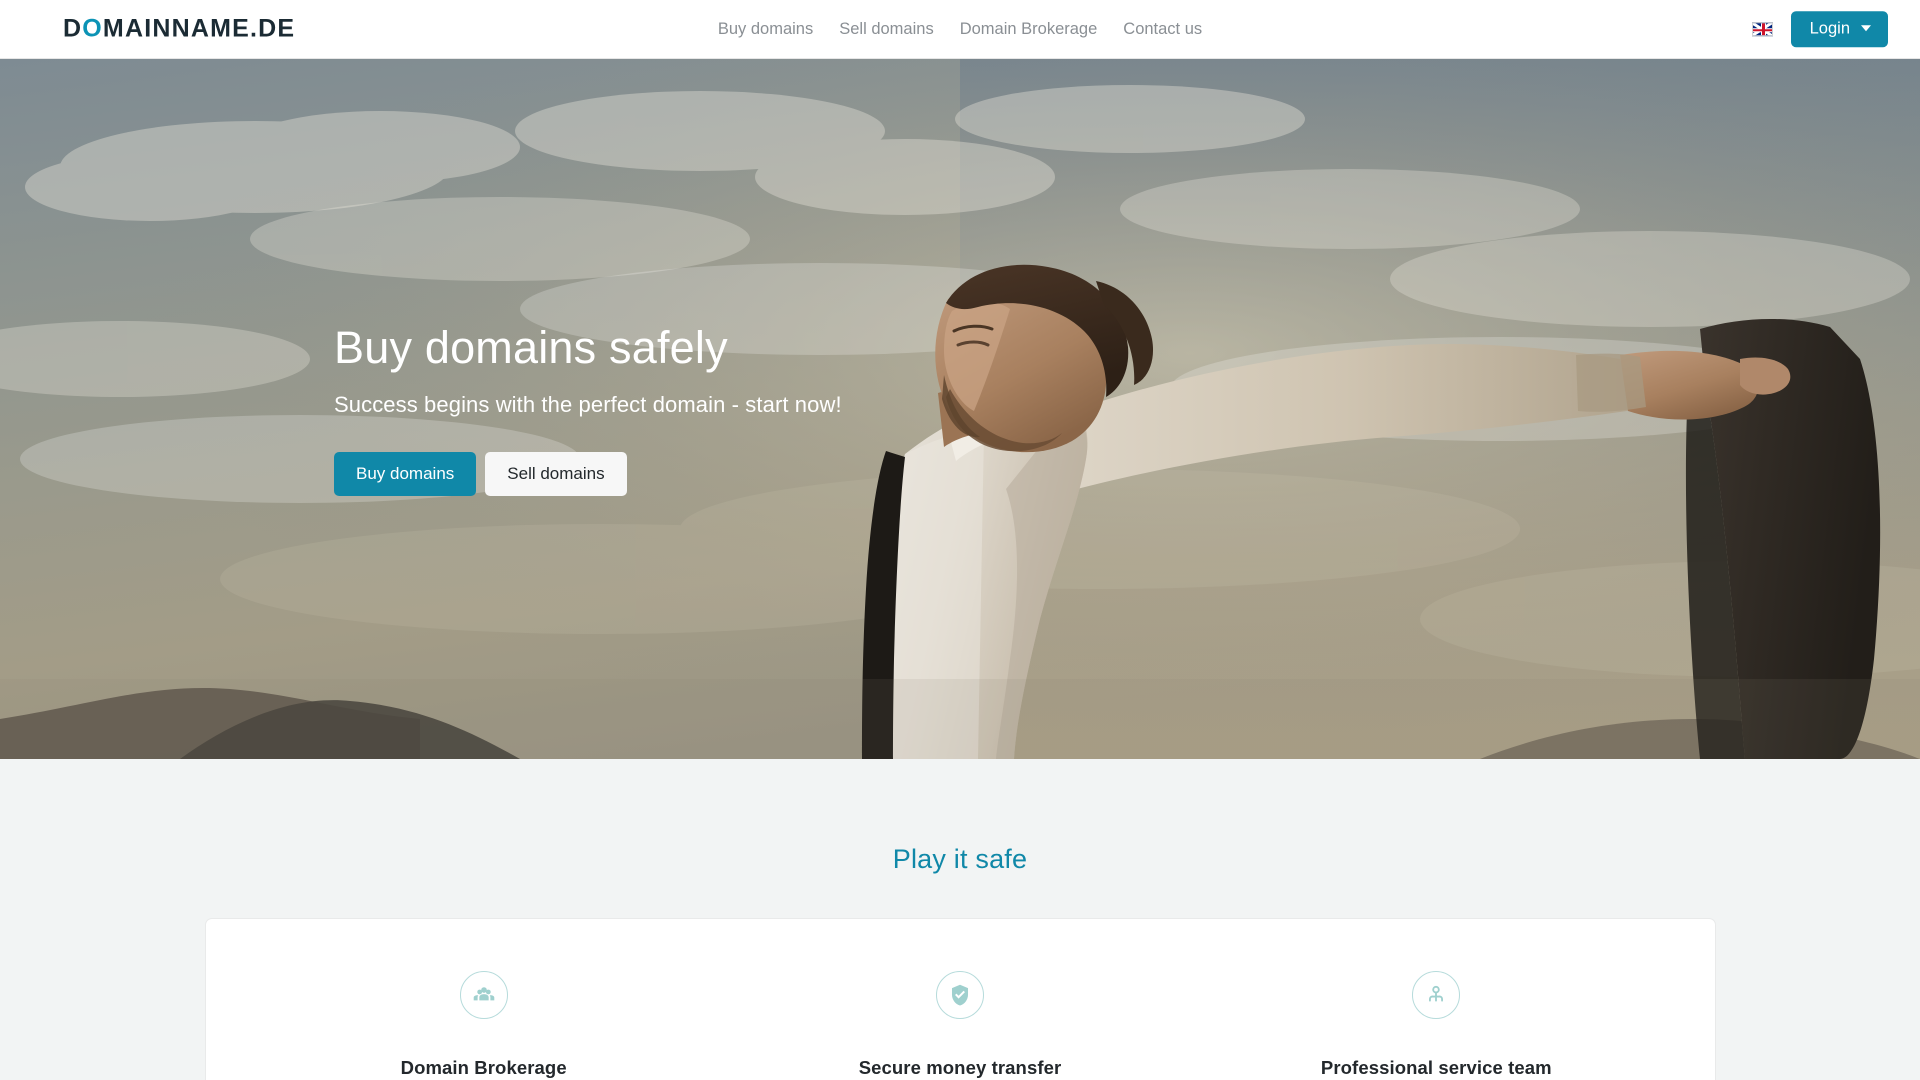 Image resolution: width=1920 pixels, height=1080 pixels. Describe the element at coordinates (1162, 29) in the screenshot. I see `nav-item-contact-us: Contact us` at that location.